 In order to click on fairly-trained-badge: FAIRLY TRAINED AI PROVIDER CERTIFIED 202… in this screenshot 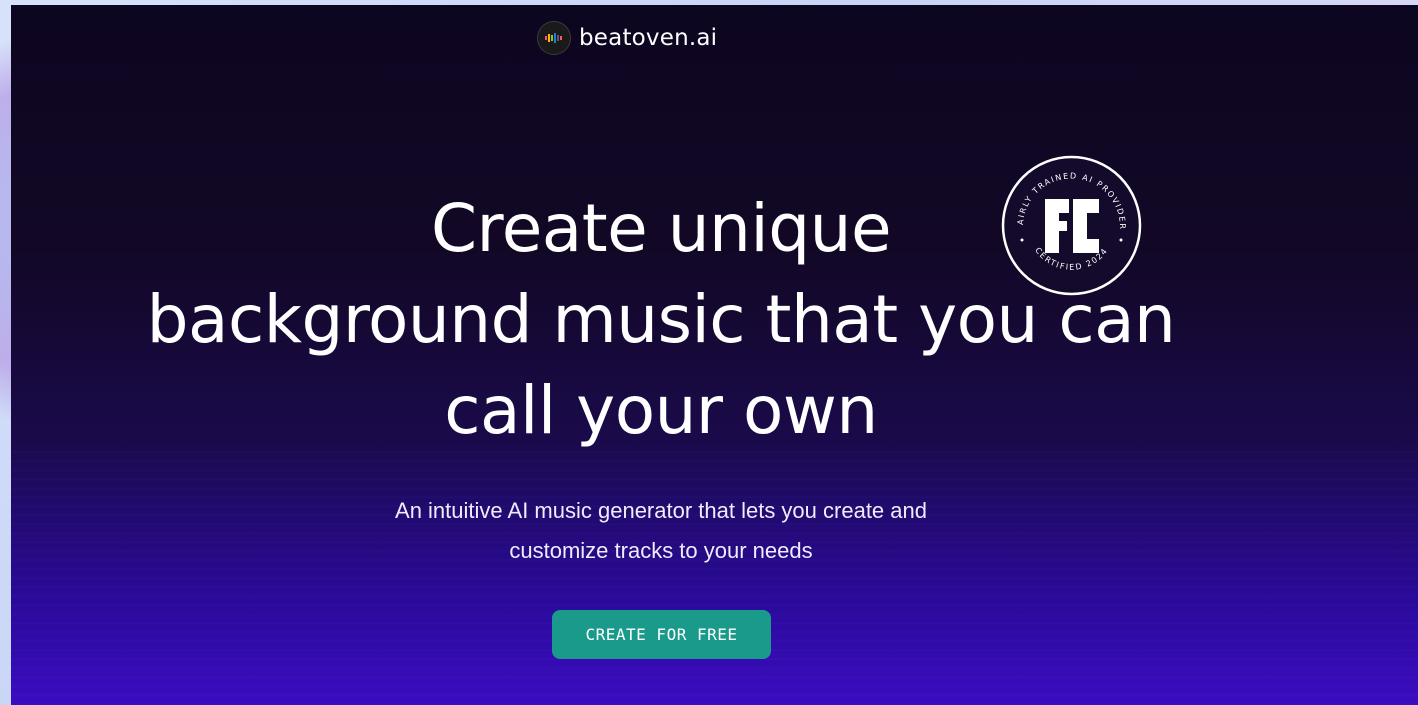, I will do `click(1070, 222)`.